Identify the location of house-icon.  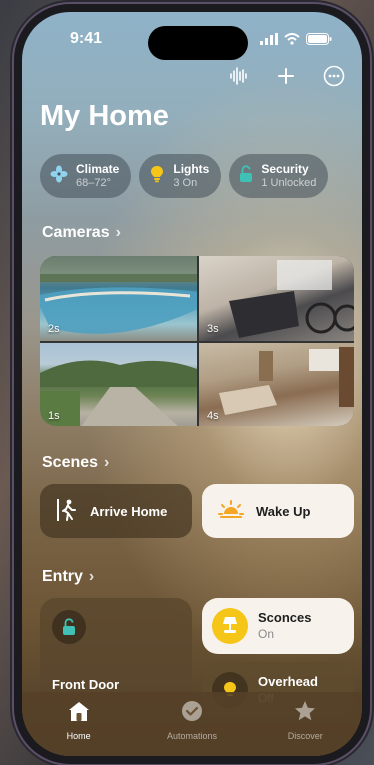
(79, 713).